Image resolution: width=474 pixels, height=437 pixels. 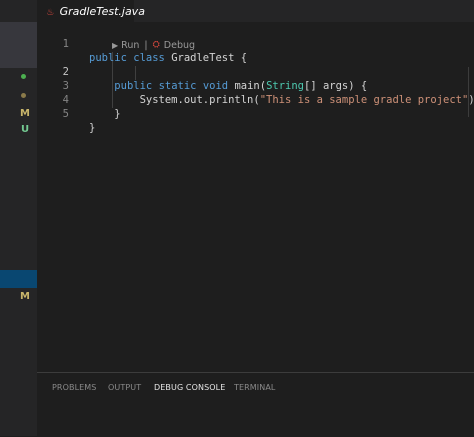 What do you see at coordinates (65, 114) in the screenshot?
I see `line-number: 5` at bounding box center [65, 114].